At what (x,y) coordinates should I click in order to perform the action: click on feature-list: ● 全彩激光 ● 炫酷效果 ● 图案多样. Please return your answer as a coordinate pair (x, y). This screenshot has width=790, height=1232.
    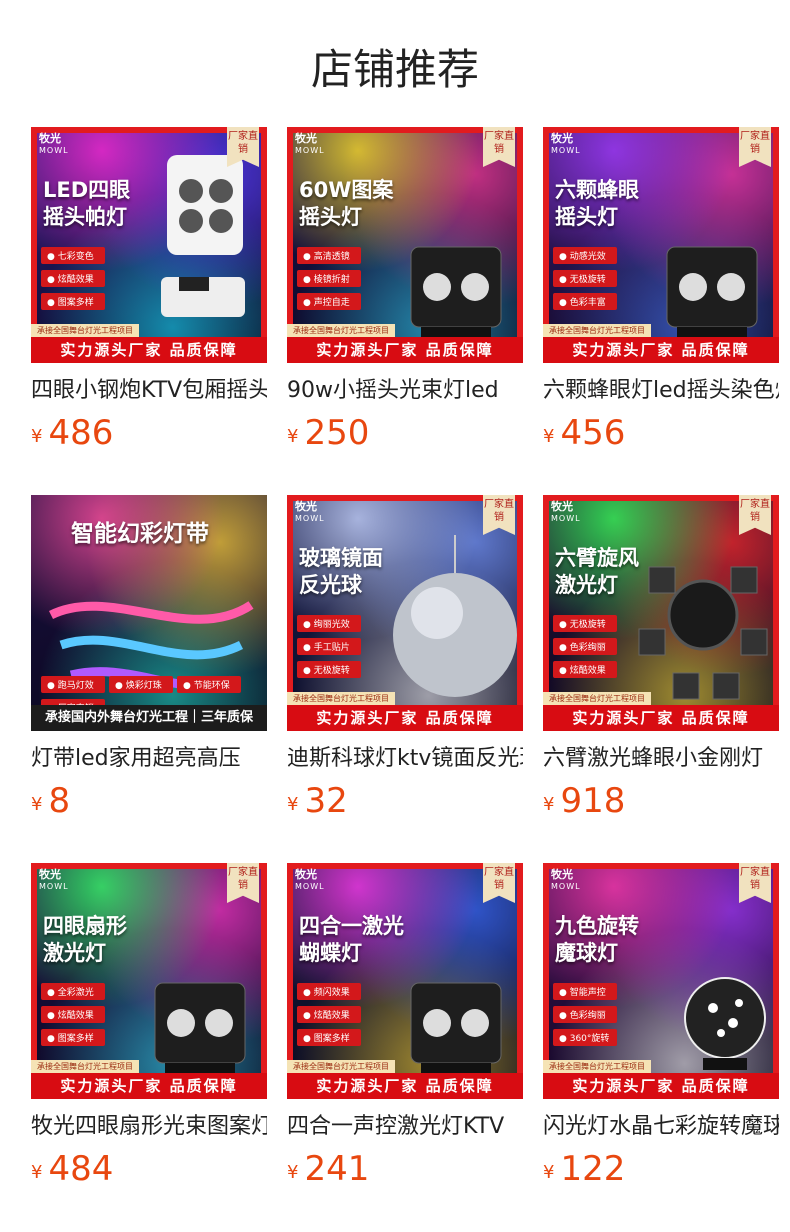
    Looking at the image, I should click on (73, 1017).